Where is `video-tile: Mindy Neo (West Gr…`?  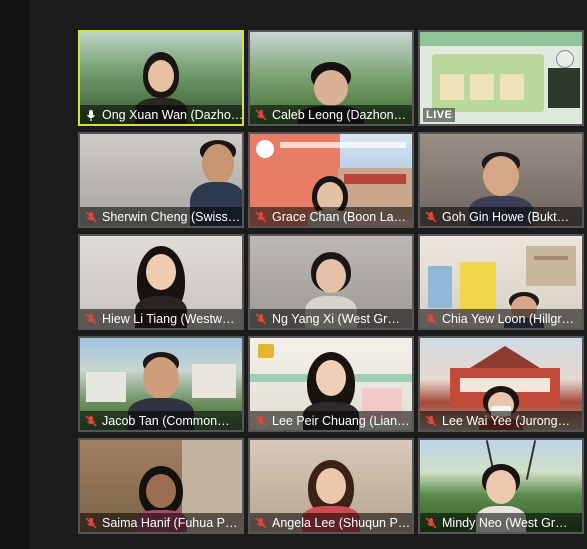 video-tile: Mindy Neo (West Gr… is located at coordinates (501, 486).